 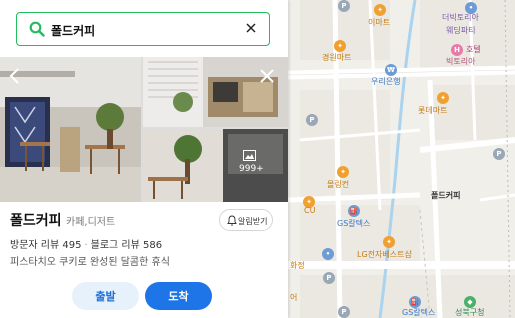 I want to click on search-input: 폴드커피, so click(x=73, y=30).